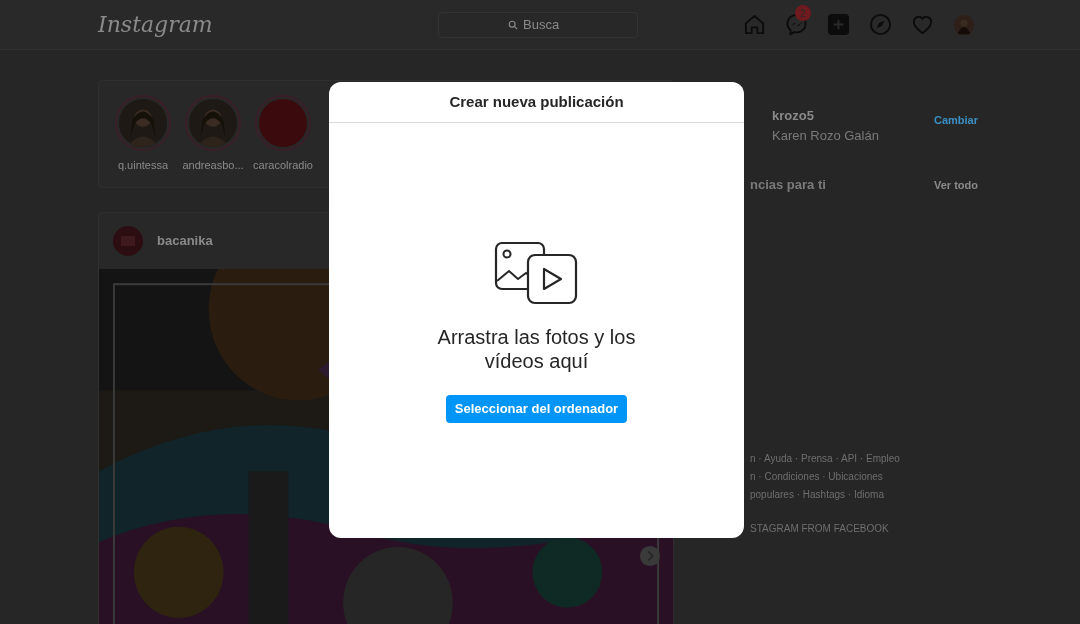  I want to click on photo-video-icon, so click(536, 274).